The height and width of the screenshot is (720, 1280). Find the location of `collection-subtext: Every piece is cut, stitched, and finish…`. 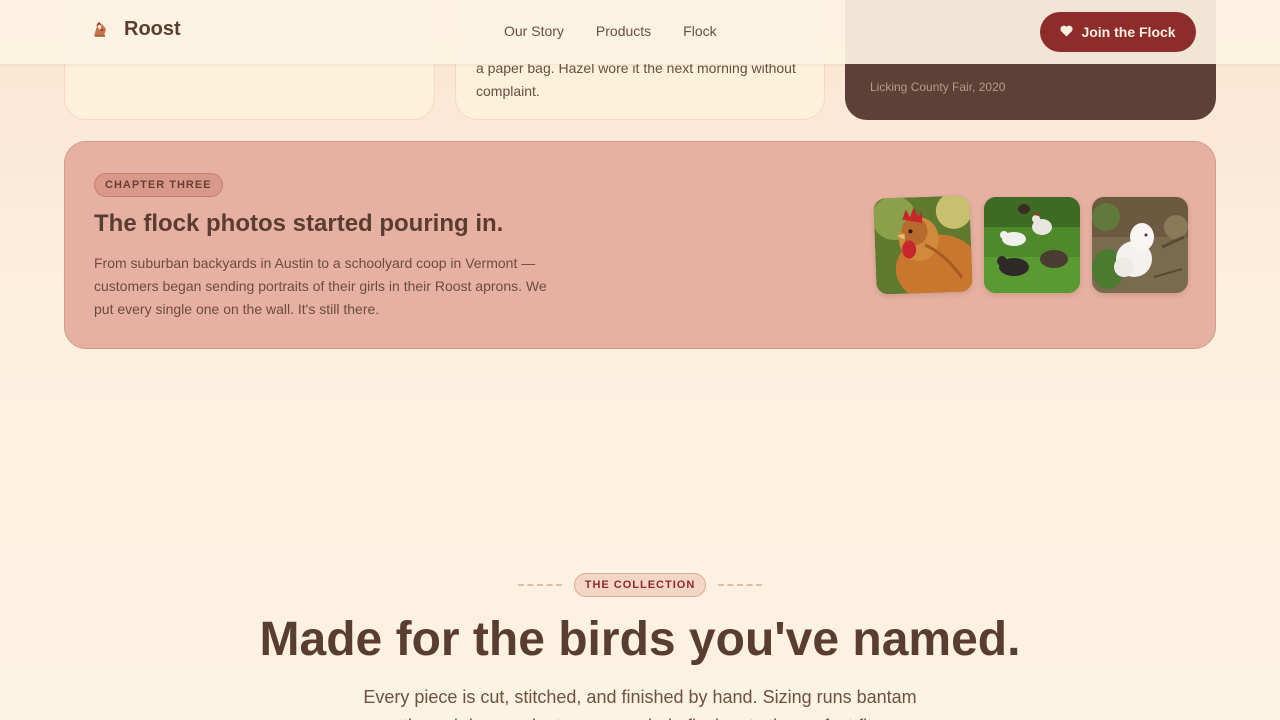

collection-subtext: Every piece is cut, stitched, and finish… is located at coordinates (640, 703).